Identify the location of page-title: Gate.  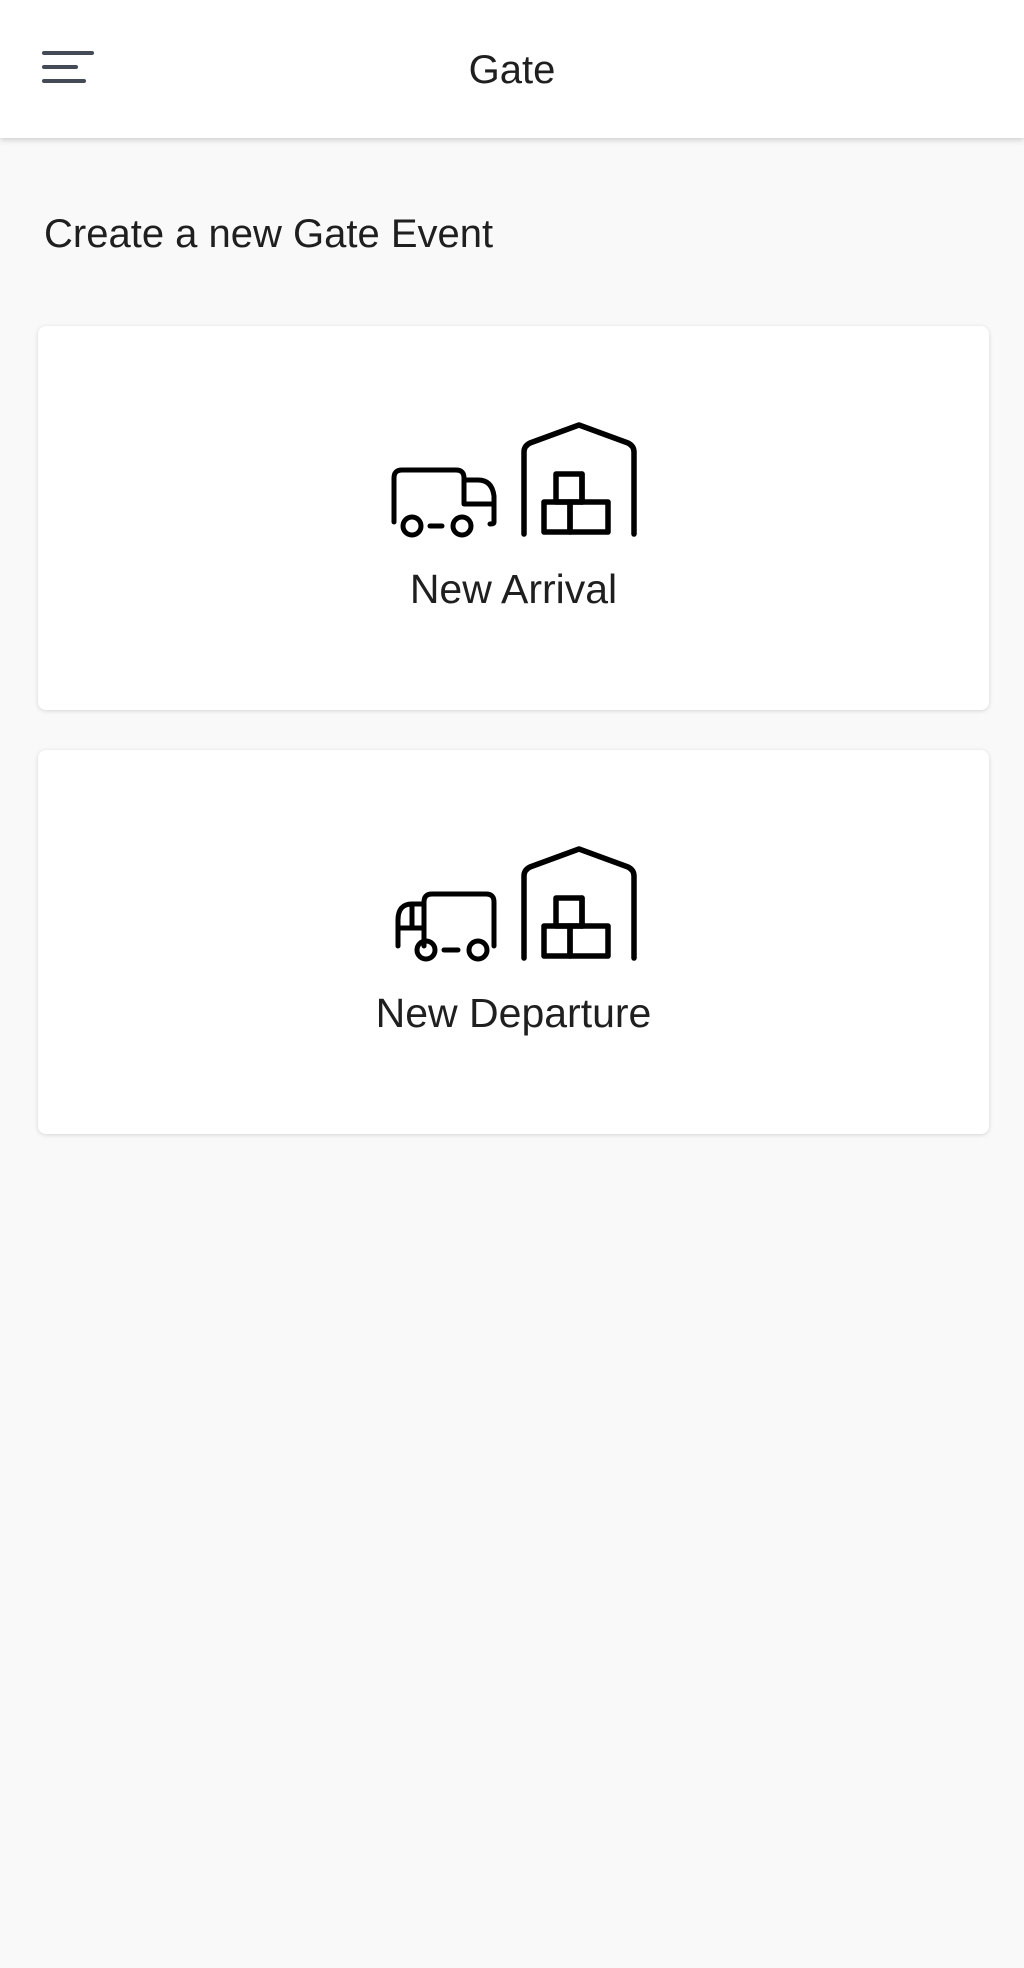
(512, 70).